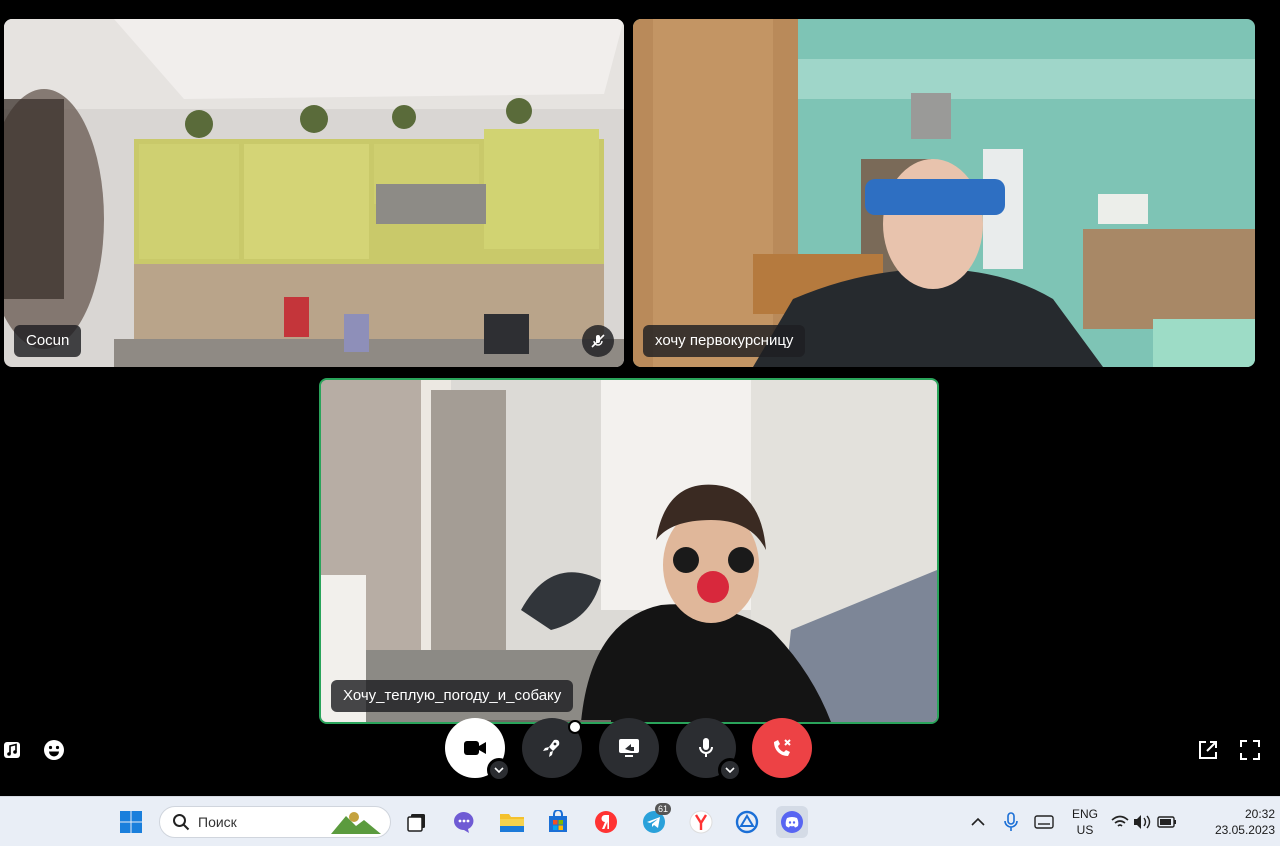  I want to click on disconnect-button, so click(782, 748).